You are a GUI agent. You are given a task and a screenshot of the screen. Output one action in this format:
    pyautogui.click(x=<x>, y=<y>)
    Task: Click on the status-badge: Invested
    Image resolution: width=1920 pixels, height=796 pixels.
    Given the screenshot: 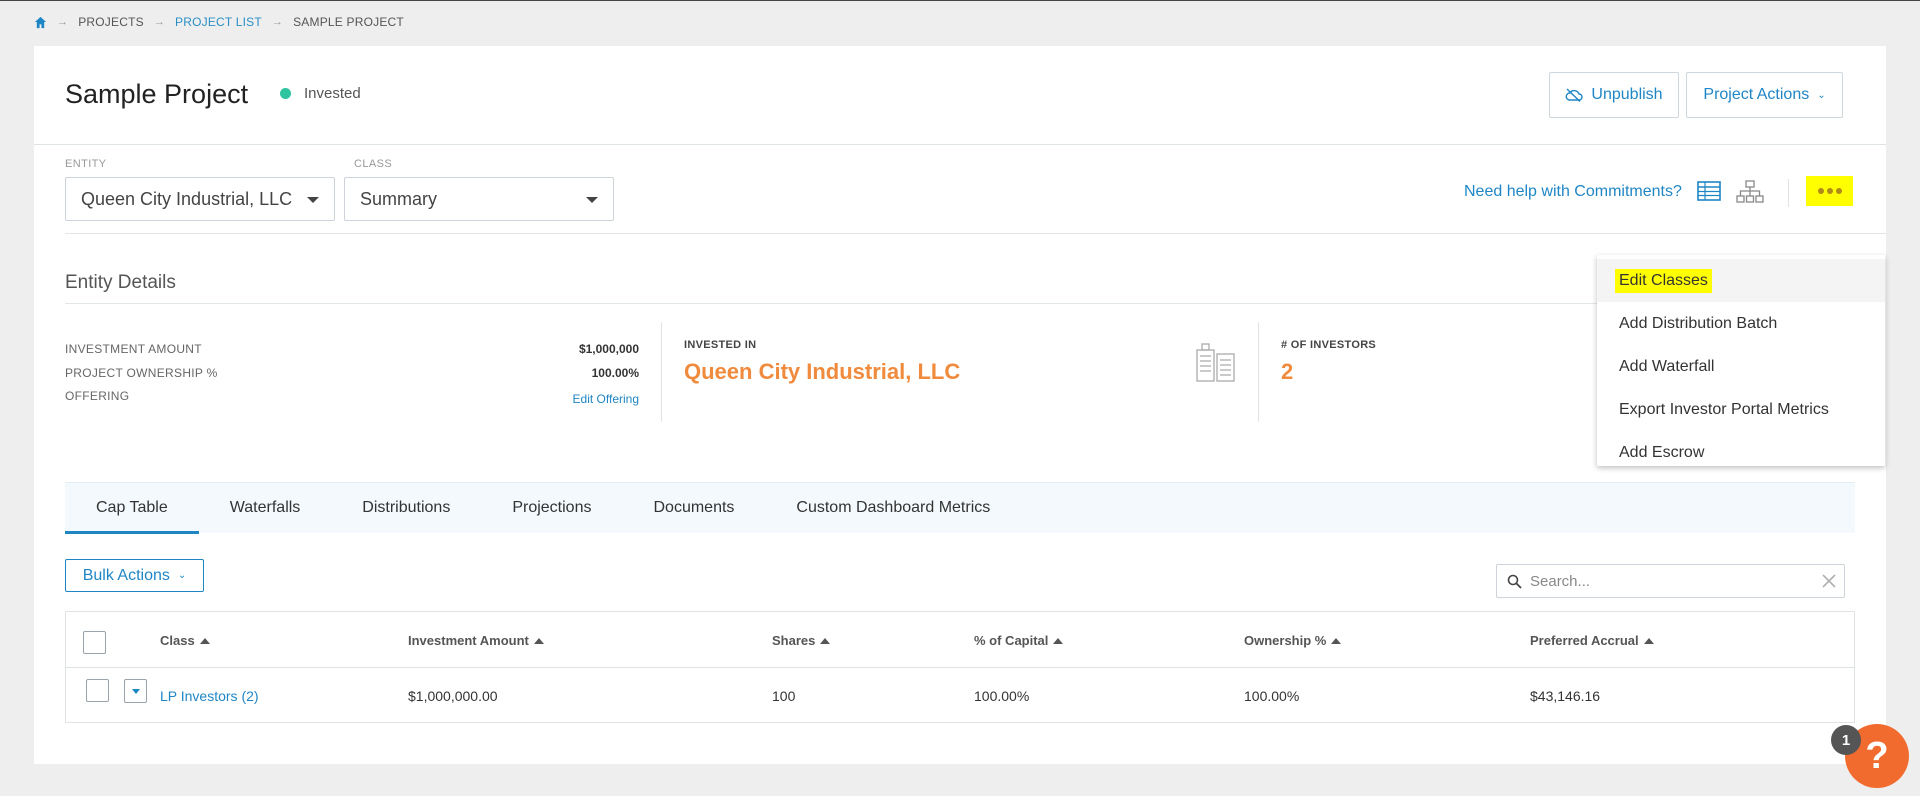 What is the action you would take?
    pyautogui.click(x=320, y=93)
    